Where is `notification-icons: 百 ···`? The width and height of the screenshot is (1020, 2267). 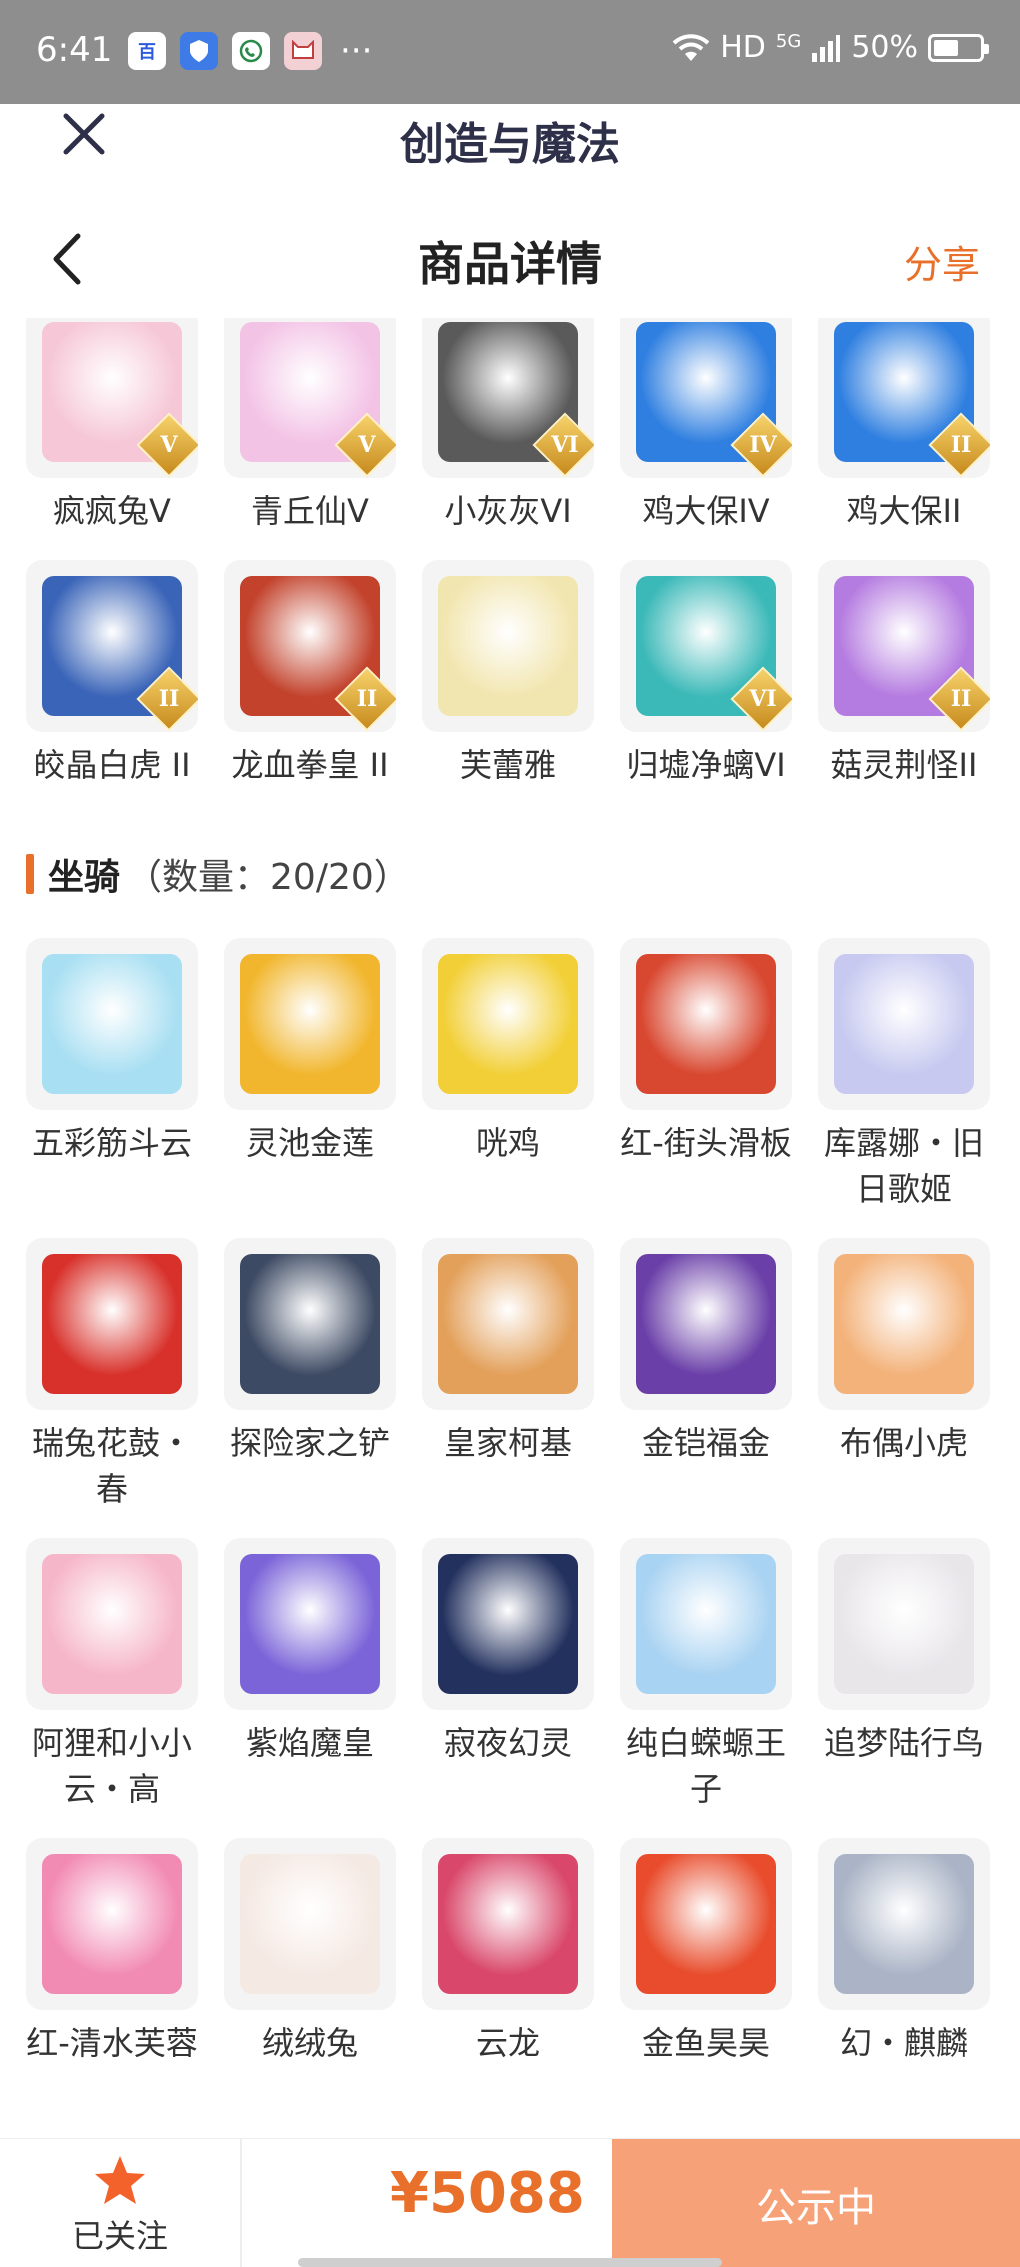 notification-icons: 百 ··· is located at coordinates (250, 51).